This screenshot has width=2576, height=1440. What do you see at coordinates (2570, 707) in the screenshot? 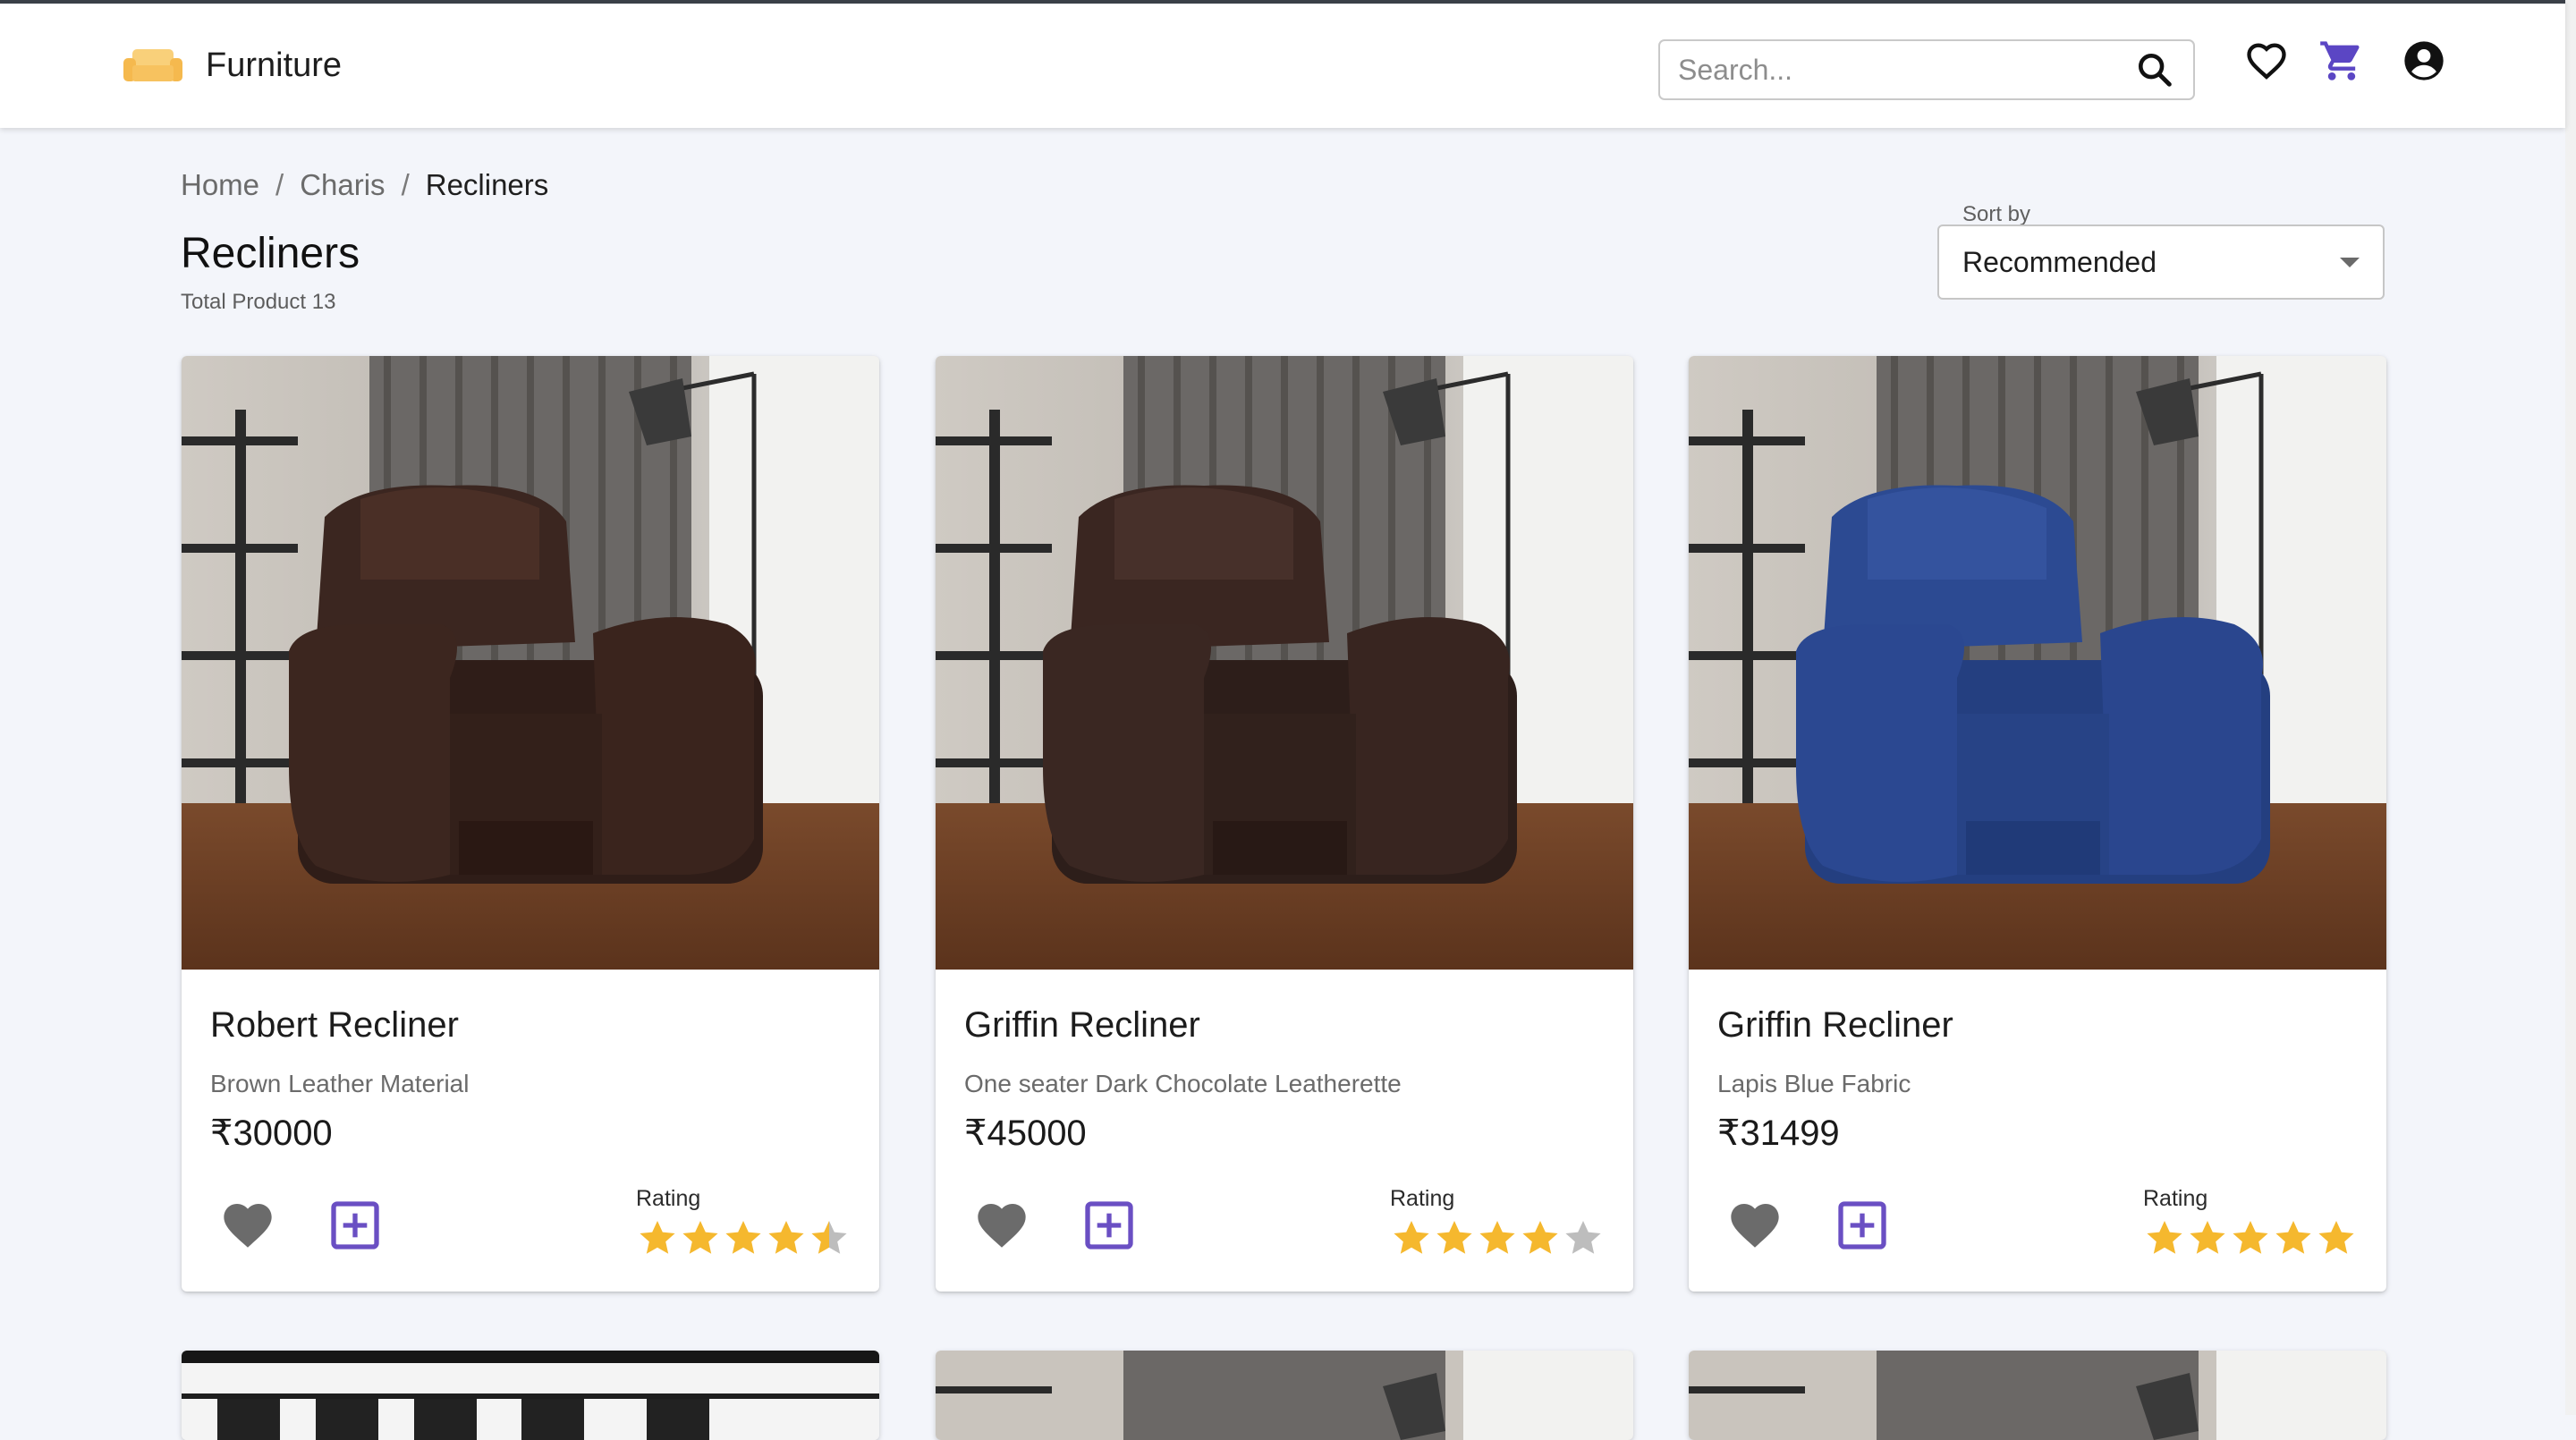
I see `scrollbar-track` at bounding box center [2570, 707].